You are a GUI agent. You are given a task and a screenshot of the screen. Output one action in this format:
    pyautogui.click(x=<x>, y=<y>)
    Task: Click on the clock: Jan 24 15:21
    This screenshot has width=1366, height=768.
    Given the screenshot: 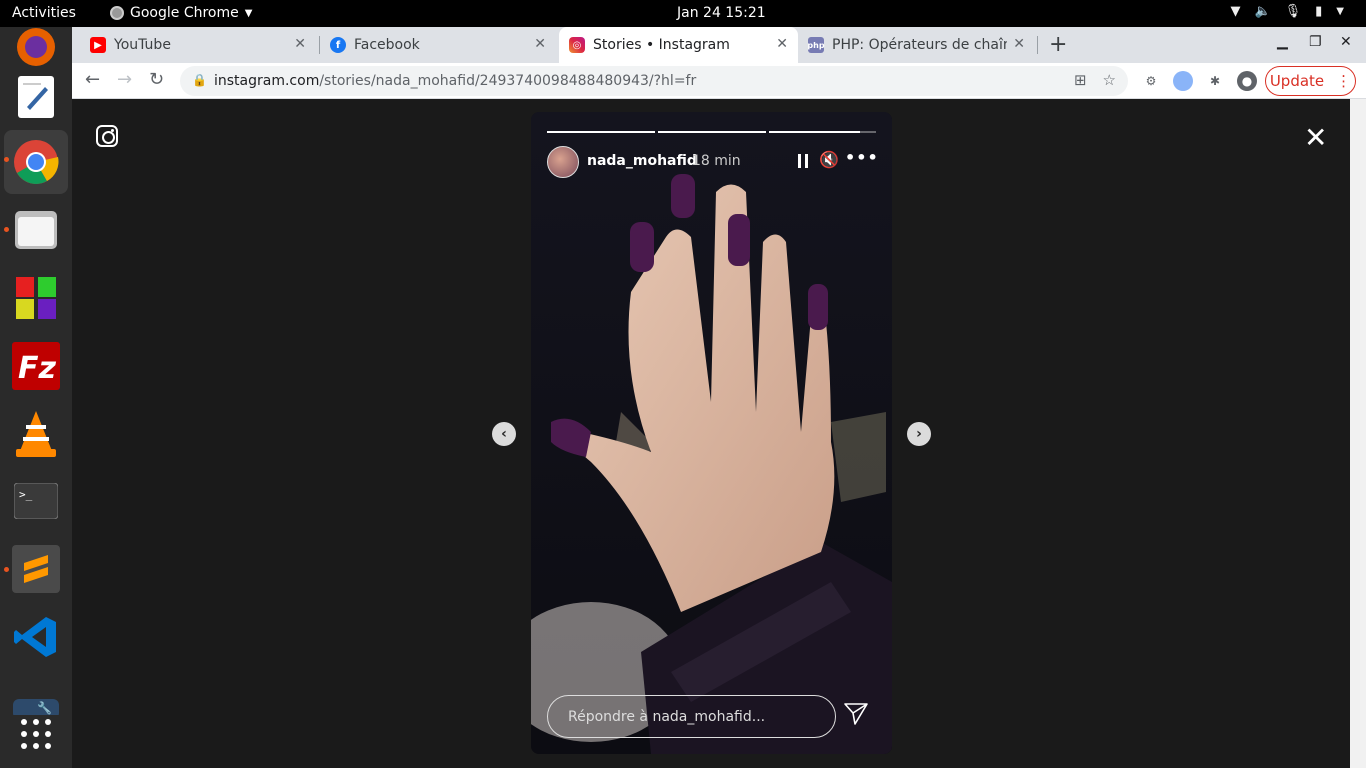 What is the action you would take?
    pyautogui.click(x=721, y=13)
    